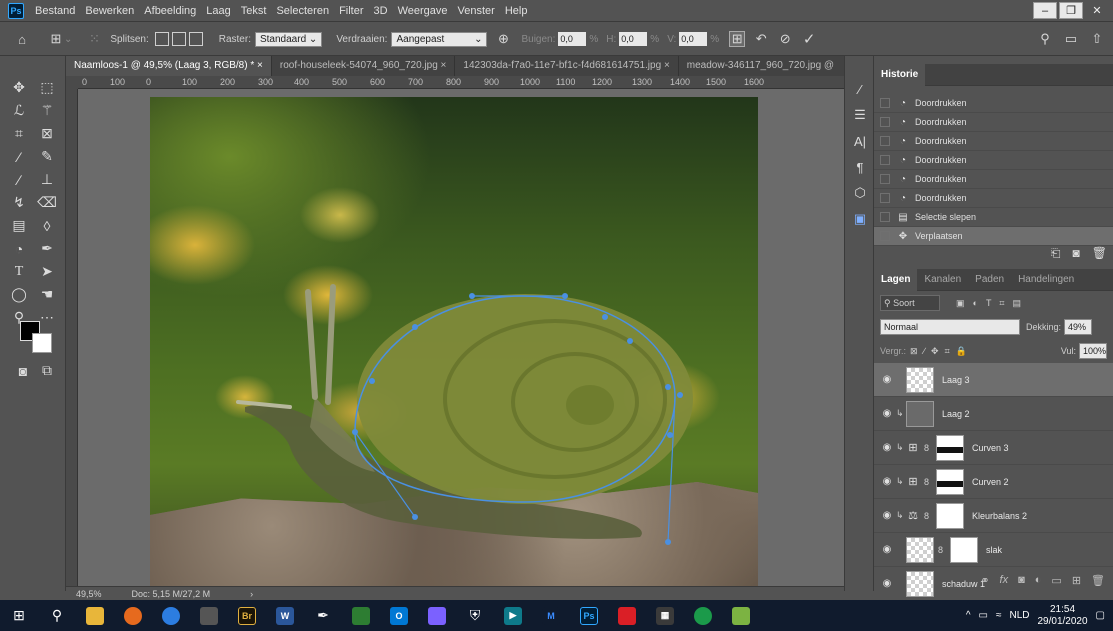 Image resolution: width=1113 pixels, height=631 pixels. Describe the element at coordinates (47, 248) in the screenshot. I see `pen-tool-icon: ✒` at that location.